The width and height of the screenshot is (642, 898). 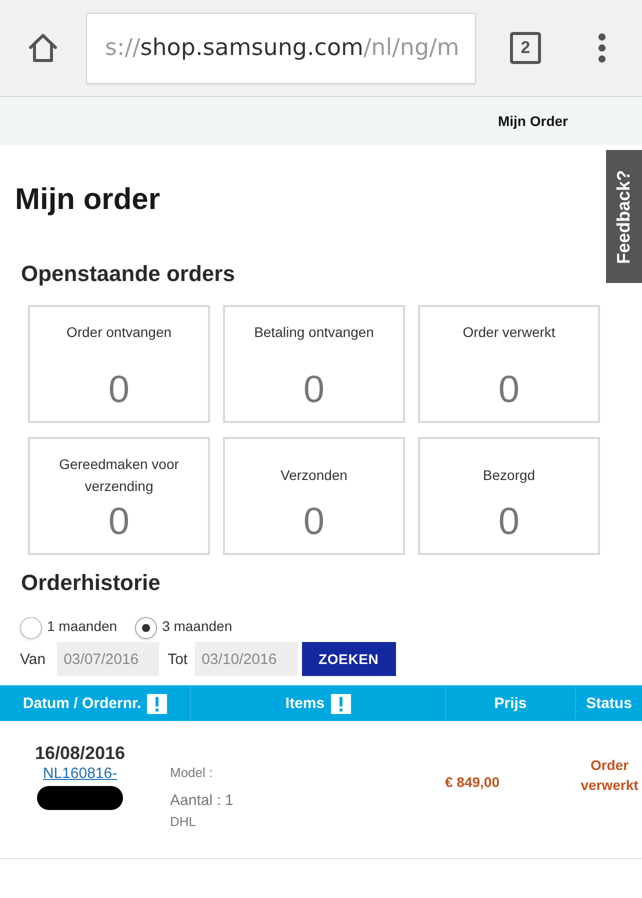 I want to click on home-icon, so click(x=43, y=48).